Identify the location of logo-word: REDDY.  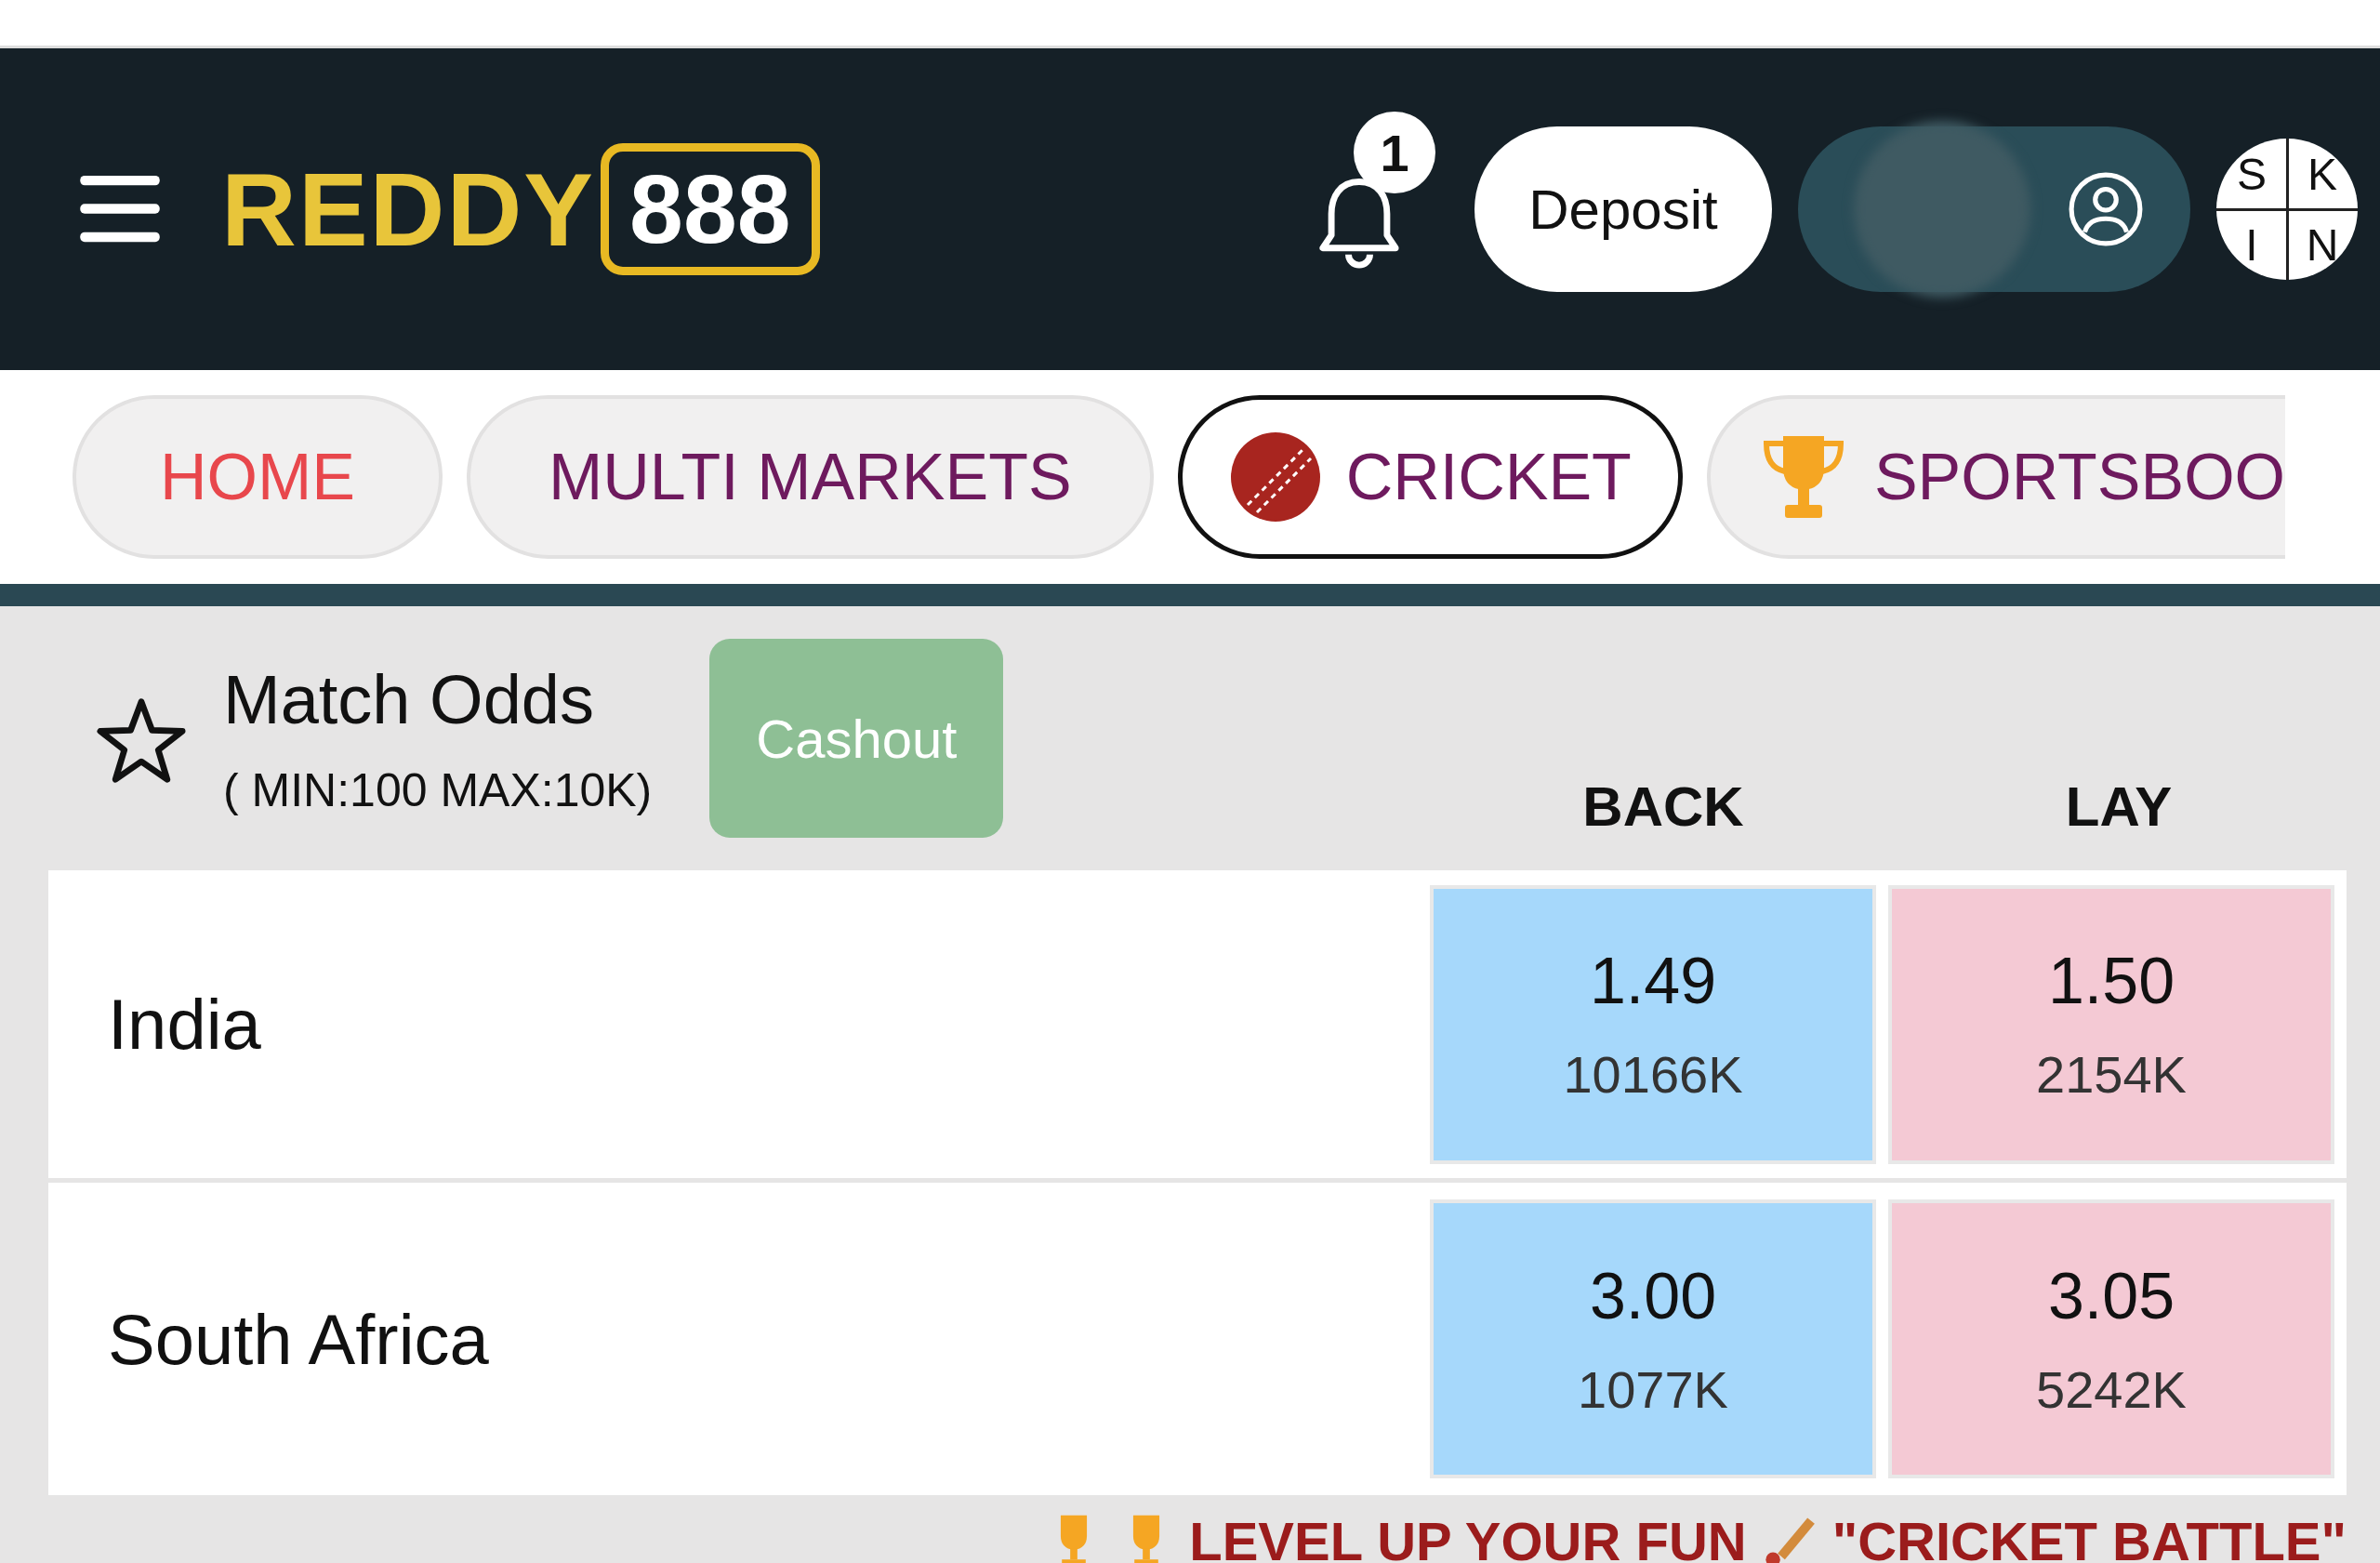
(408, 210).